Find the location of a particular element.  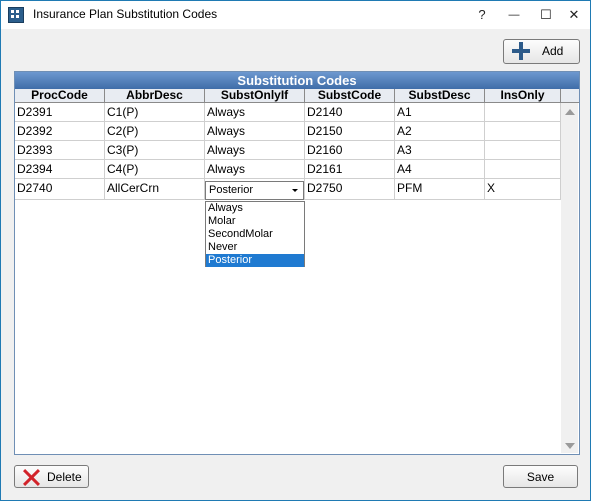

combobox-dropdown-button is located at coordinates (295, 190).